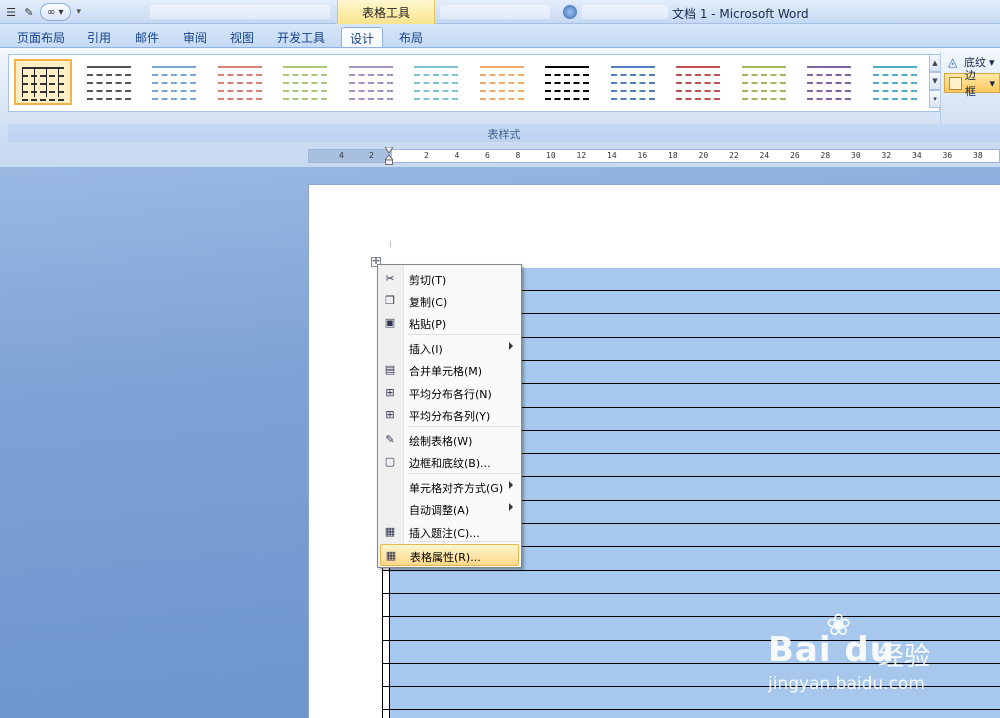  Describe the element at coordinates (449, 279) in the screenshot. I see `menu-item: ✂ 剪切(T)` at that location.